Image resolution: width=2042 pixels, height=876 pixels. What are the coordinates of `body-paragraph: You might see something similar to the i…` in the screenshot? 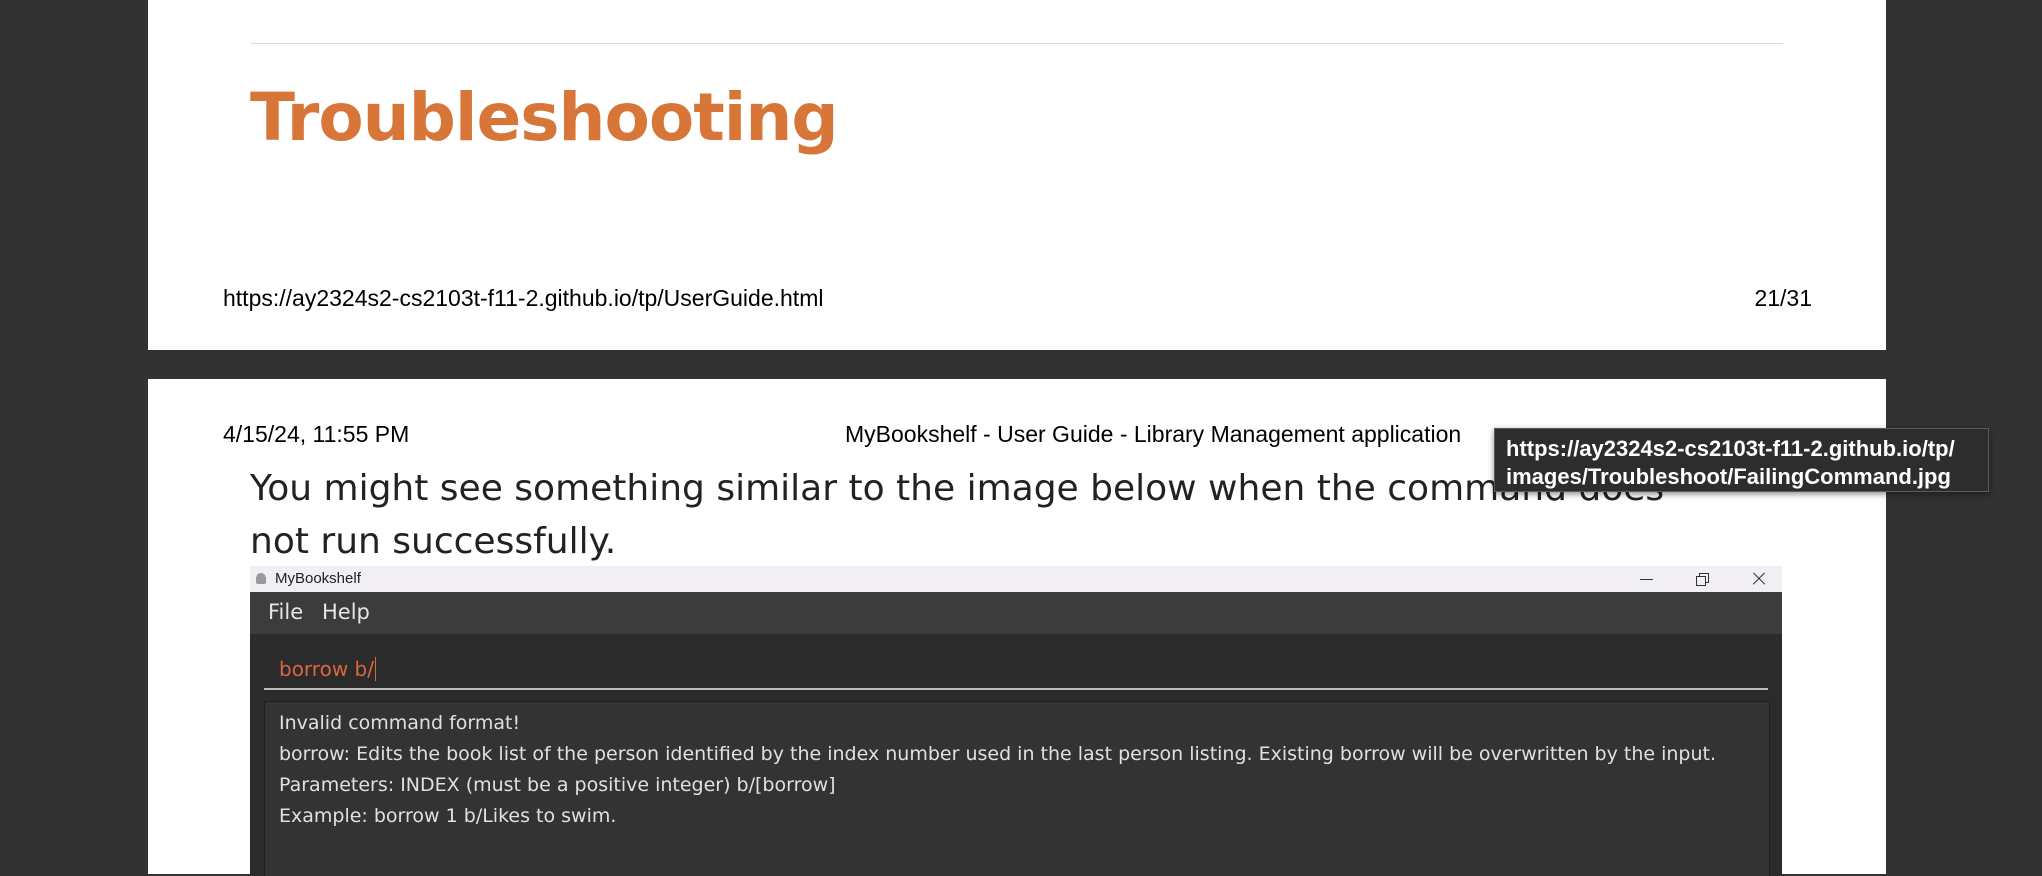 It's located at (957, 515).